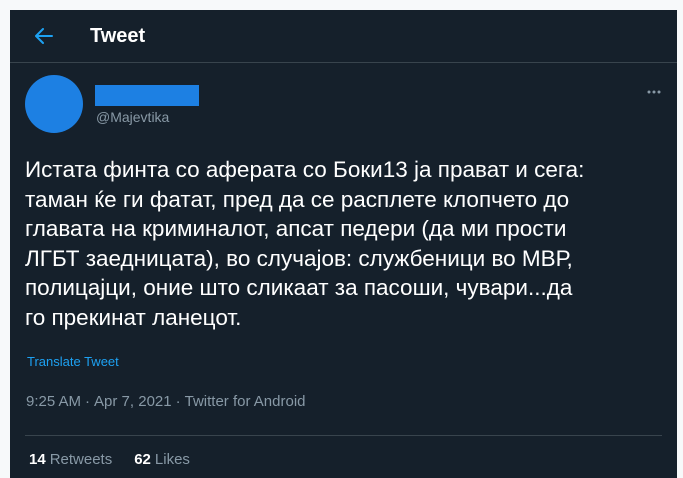  I want to click on arrow-left-icon, so click(44, 36).